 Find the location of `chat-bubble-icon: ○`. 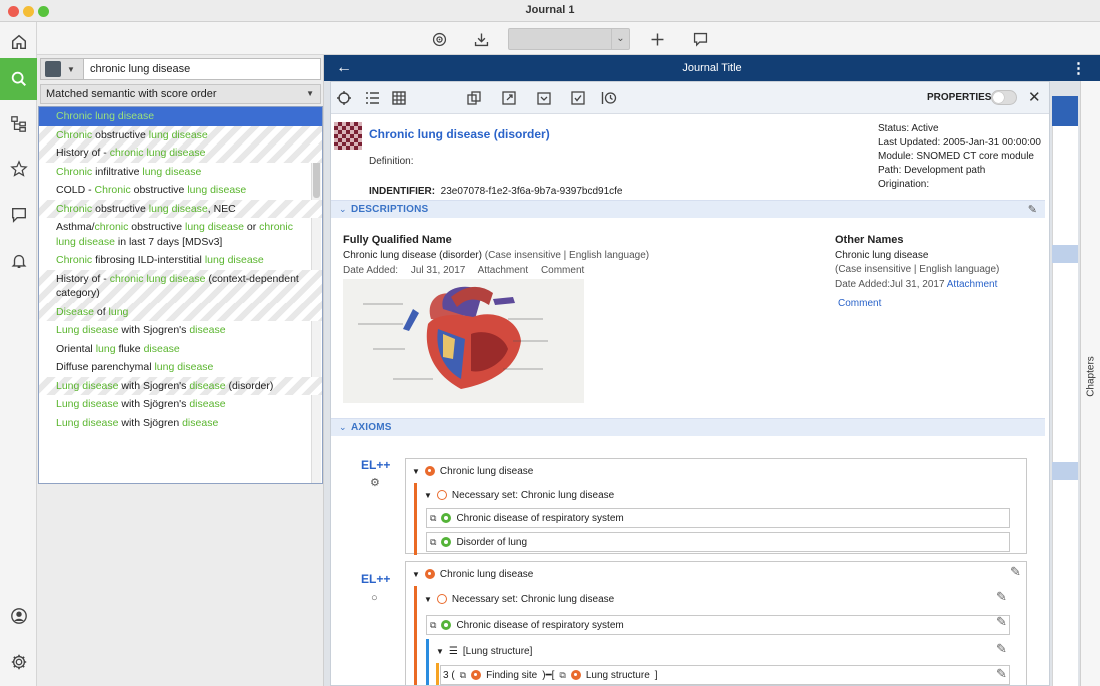

chat-bubble-icon: ○ is located at coordinates (374, 598).